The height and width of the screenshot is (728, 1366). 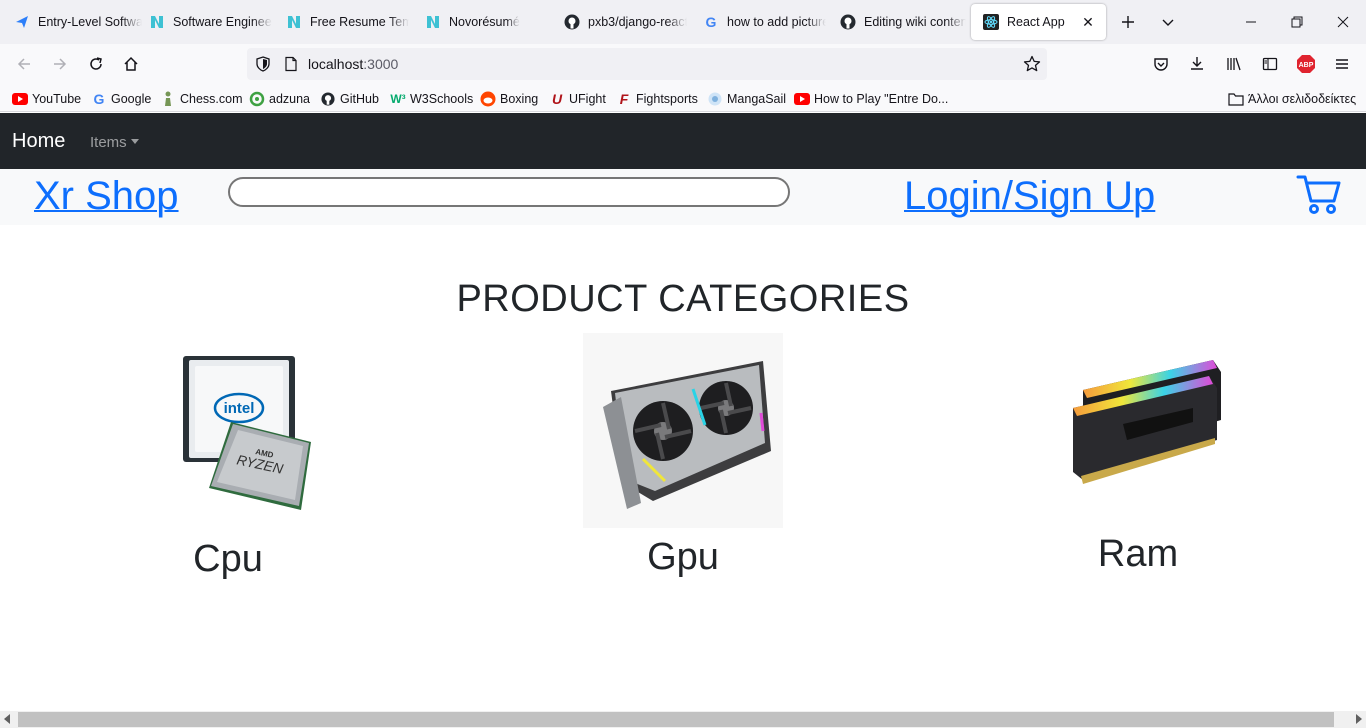 What do you see at coordinates (290, 99) in the screenshot?
I see `bookmark-label: adzuna` at bounding box center [290, 99].